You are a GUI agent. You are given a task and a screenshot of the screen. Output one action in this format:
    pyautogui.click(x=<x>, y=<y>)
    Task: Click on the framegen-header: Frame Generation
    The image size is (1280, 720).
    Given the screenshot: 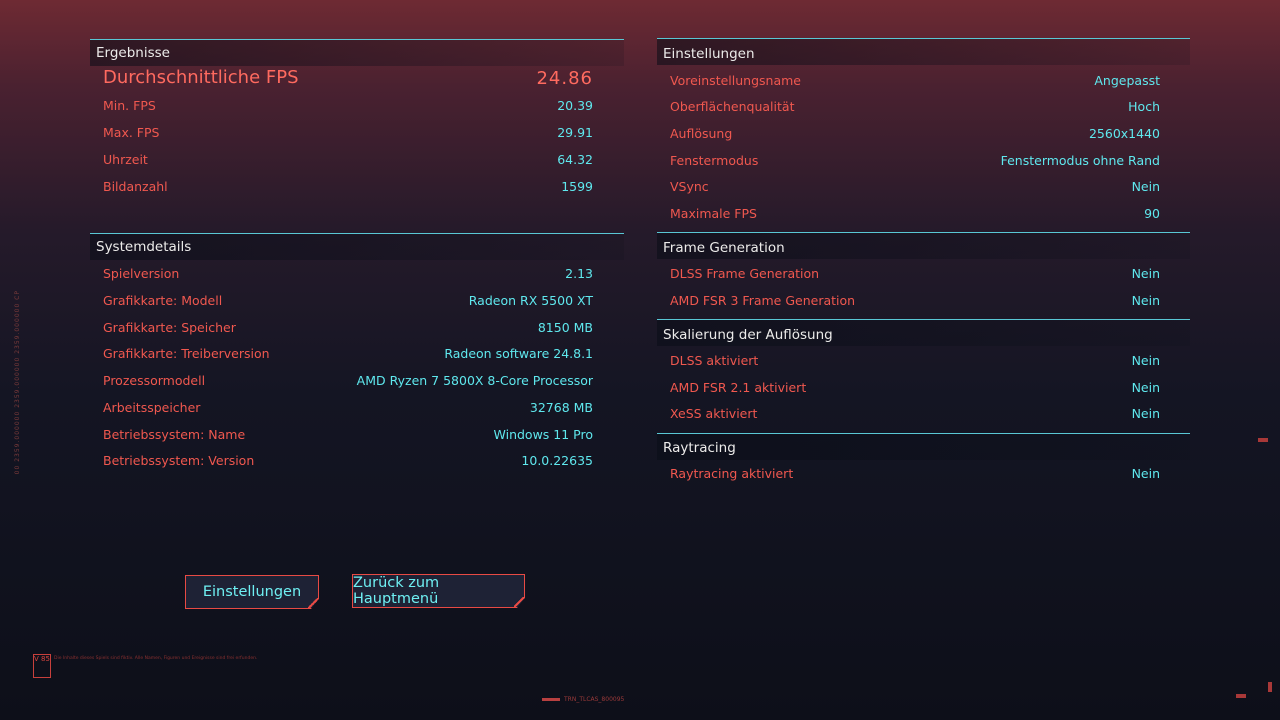 What is the action you would take?
    pyautogui.click(x=923, y=245)
    